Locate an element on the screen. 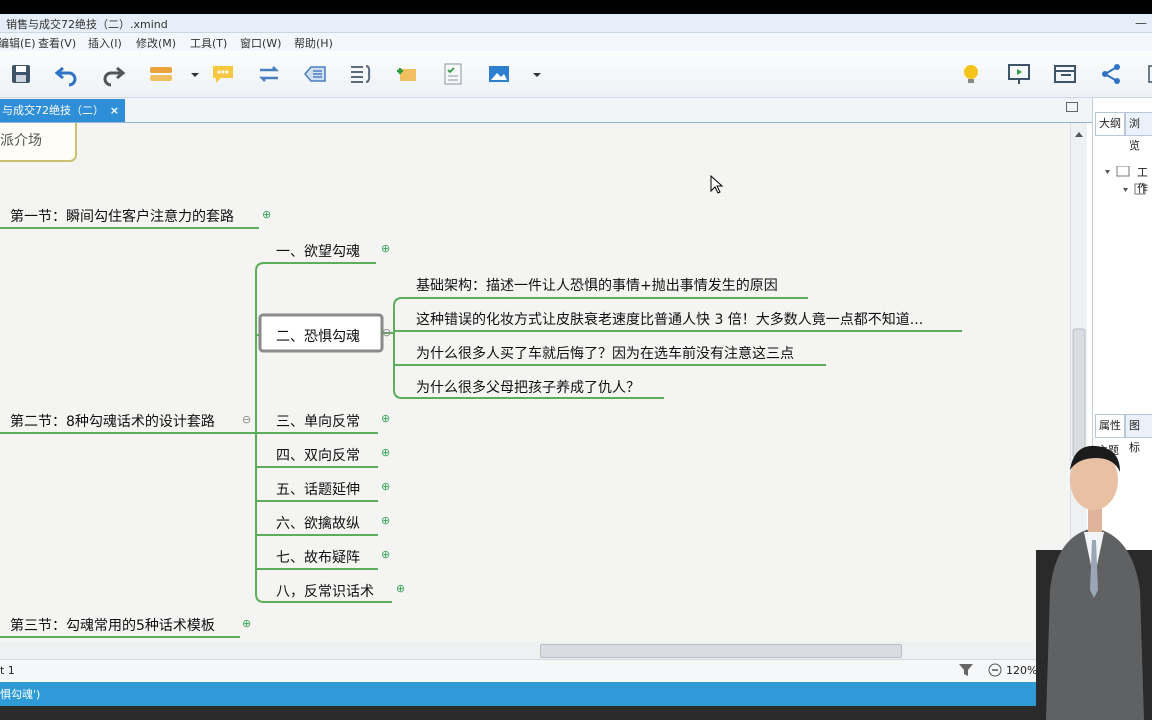  toolbar is located at coordinates (576, 74).